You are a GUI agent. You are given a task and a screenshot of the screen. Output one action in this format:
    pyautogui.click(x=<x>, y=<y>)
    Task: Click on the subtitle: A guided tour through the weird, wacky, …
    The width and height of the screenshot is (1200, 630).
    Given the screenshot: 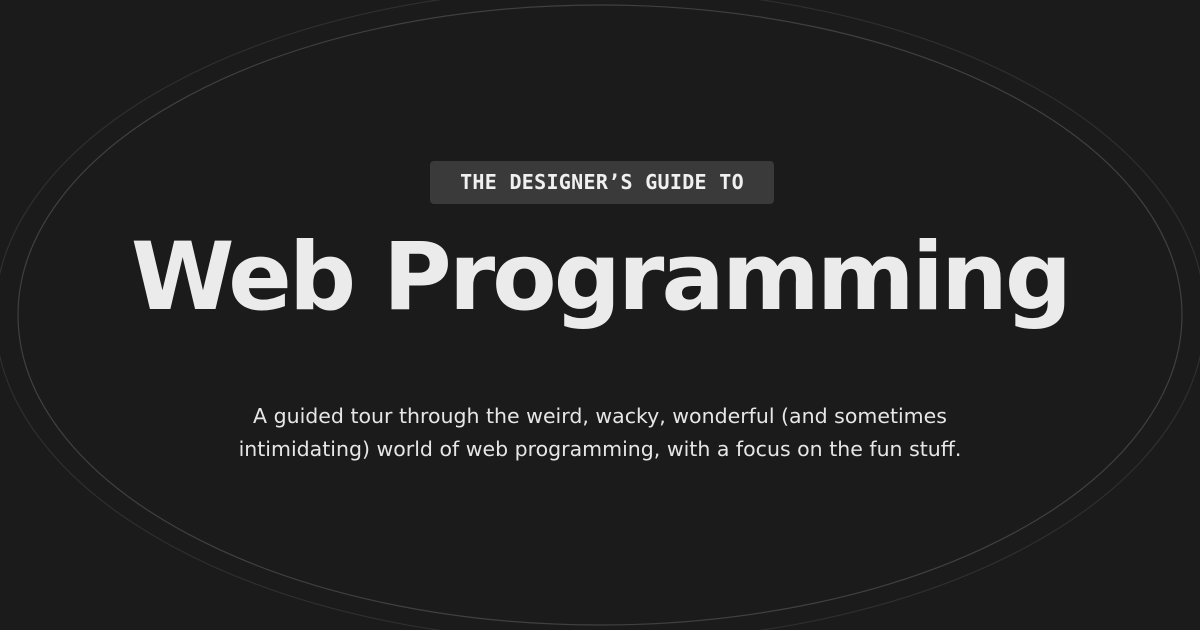 What is the action you would take?
    pyautogui.click(x=600, y=432)
    